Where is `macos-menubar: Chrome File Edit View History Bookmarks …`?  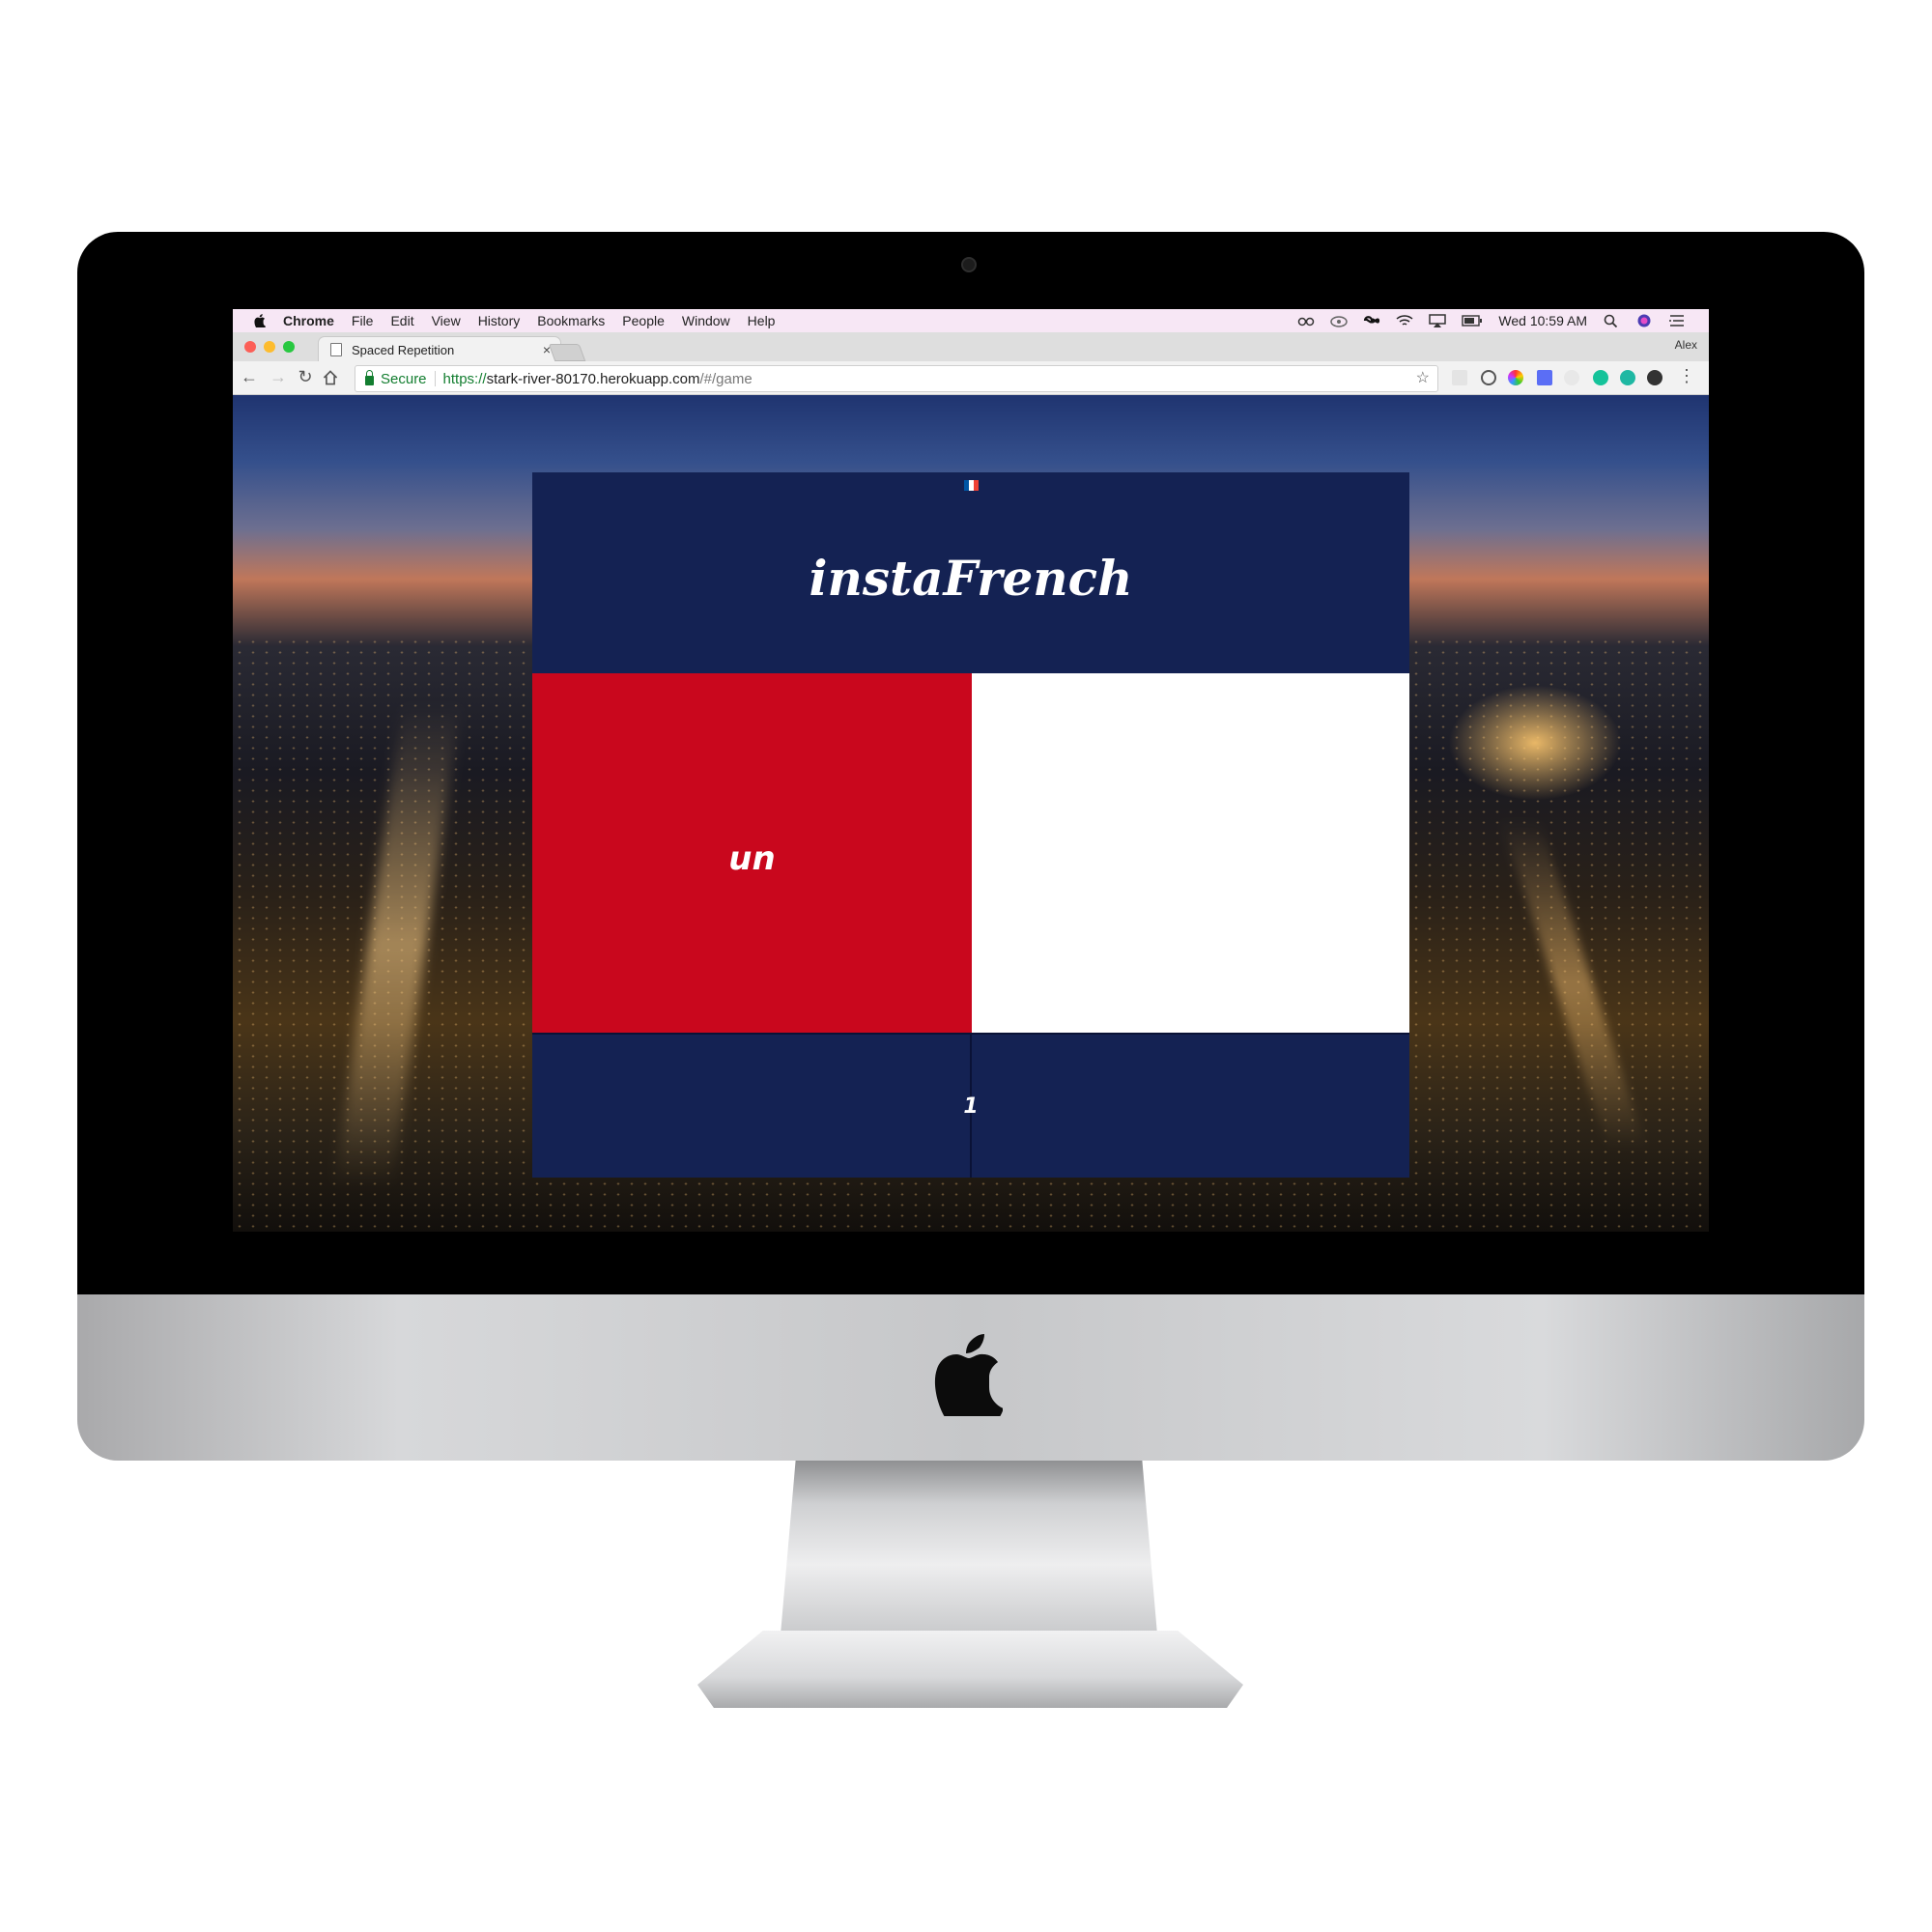 macos-menubar: Chrome File Edit View History Bookmarks … is located at coordinates (971, 320).